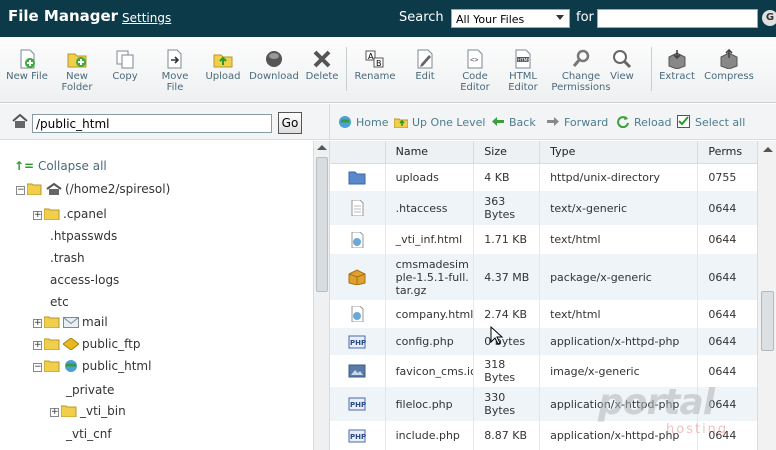 The height and width of the screenshot is (450, 776). I want to click on tree-node-label: public_html, so click(117, 366).